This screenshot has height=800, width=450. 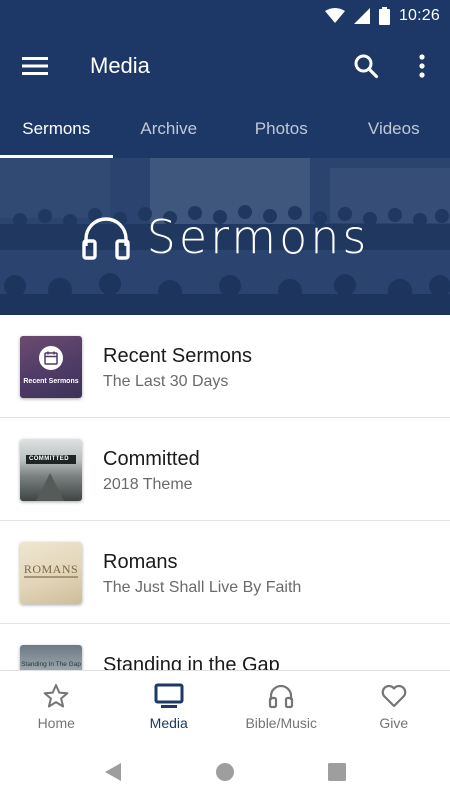 What do you see at coordinates (225, 16) in the screenshot?
I see `status-bar: 10:26` at bounding box center [225, 16].